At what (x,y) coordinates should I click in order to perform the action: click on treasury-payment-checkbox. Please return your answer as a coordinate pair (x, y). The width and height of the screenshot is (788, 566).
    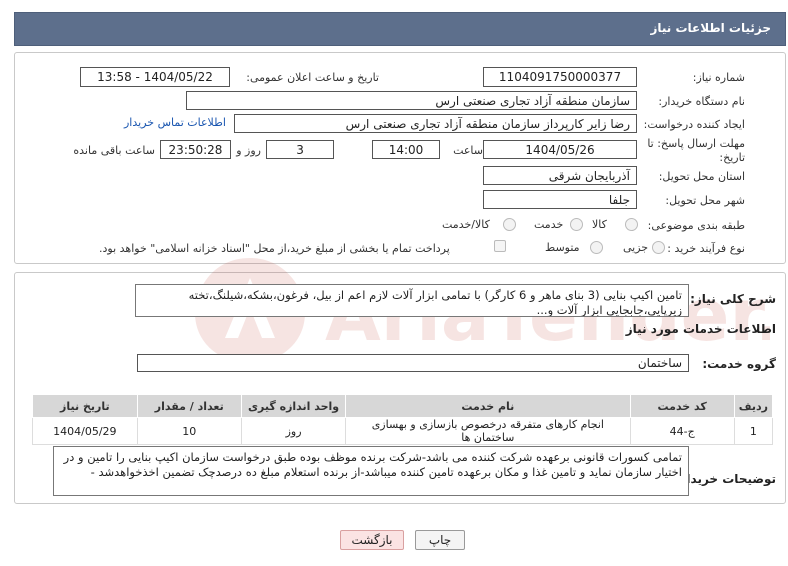
    Looking at the image, I should click on (500, 246).